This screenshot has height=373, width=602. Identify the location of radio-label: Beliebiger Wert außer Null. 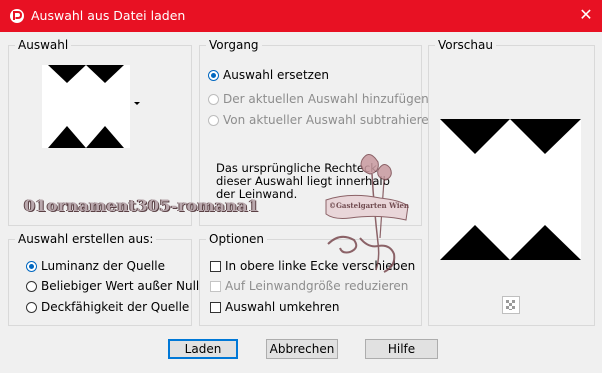
(120, 286).